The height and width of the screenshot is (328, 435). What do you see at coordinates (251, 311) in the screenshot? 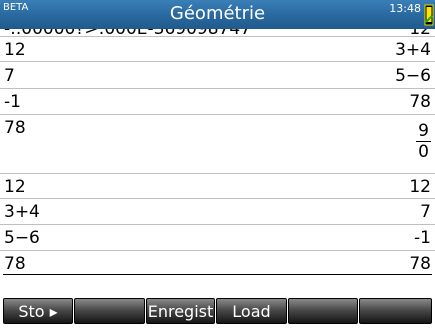
I see `load-button: Load` at bounding box center [251, 311].